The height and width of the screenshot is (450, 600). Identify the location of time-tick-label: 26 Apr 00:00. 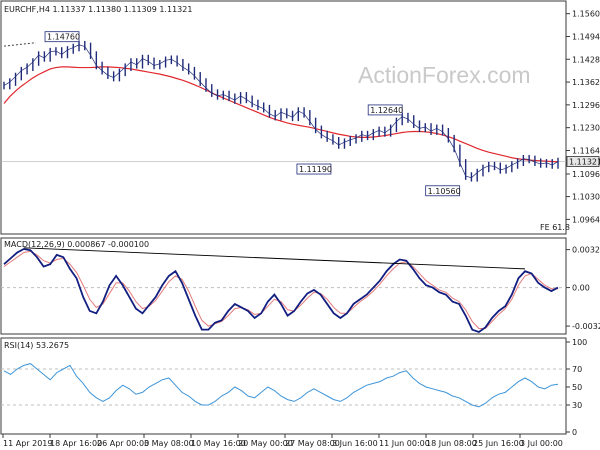
(123, 443).